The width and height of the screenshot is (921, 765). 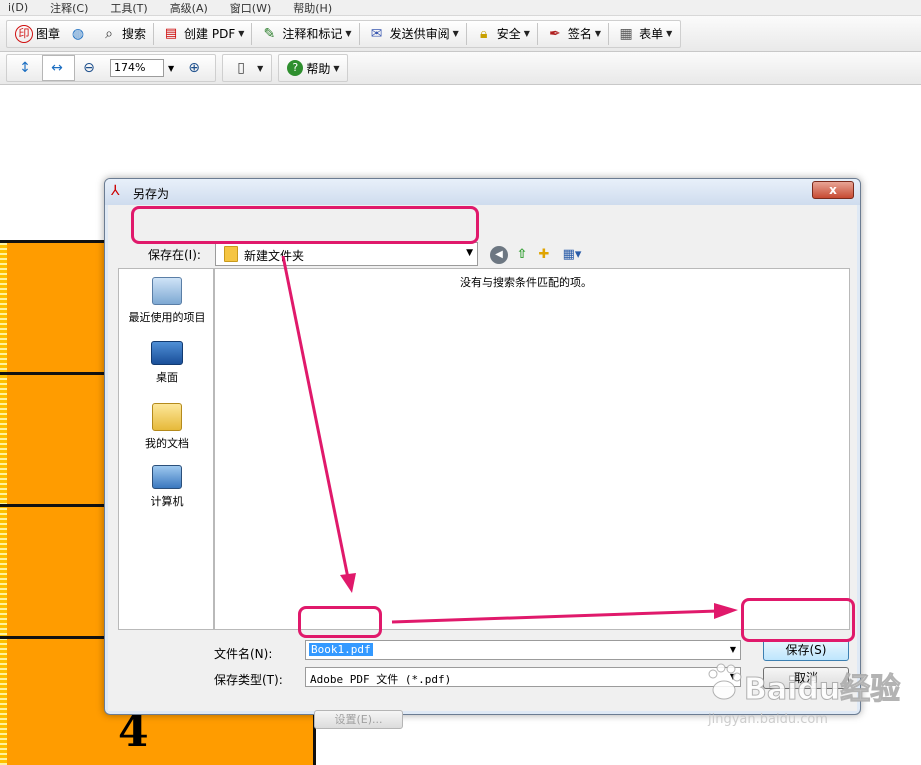 What do you see at coordinates (725, 681) in the screenshot?
I see `paw-logo-icon` at bounding box center [725, 681].